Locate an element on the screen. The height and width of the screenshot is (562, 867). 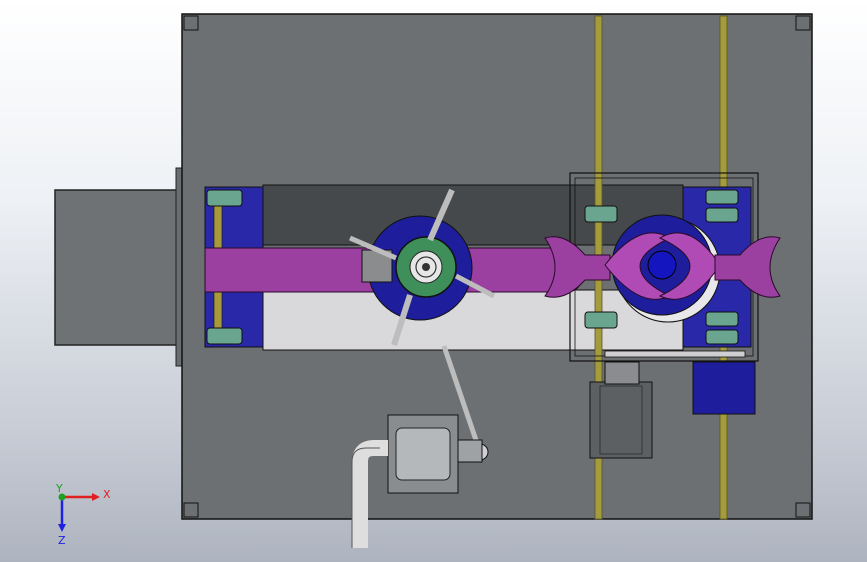
triad-x-arrow is located at coordinates (96, 497).